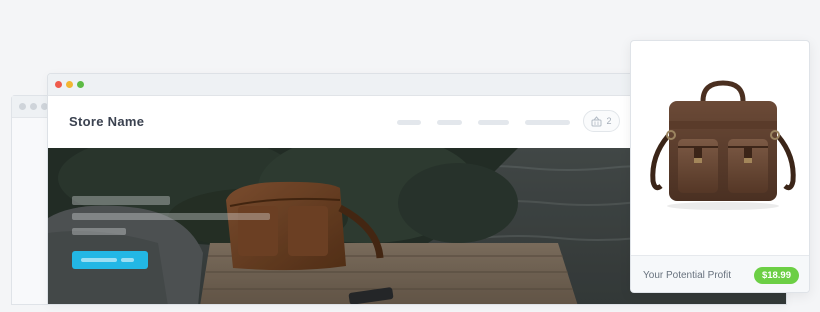 The image size is (820, 312). Describe the element at coordinates (687, 275) in the screenshot. I see `profit-label: Your Potential Profit` at that location.